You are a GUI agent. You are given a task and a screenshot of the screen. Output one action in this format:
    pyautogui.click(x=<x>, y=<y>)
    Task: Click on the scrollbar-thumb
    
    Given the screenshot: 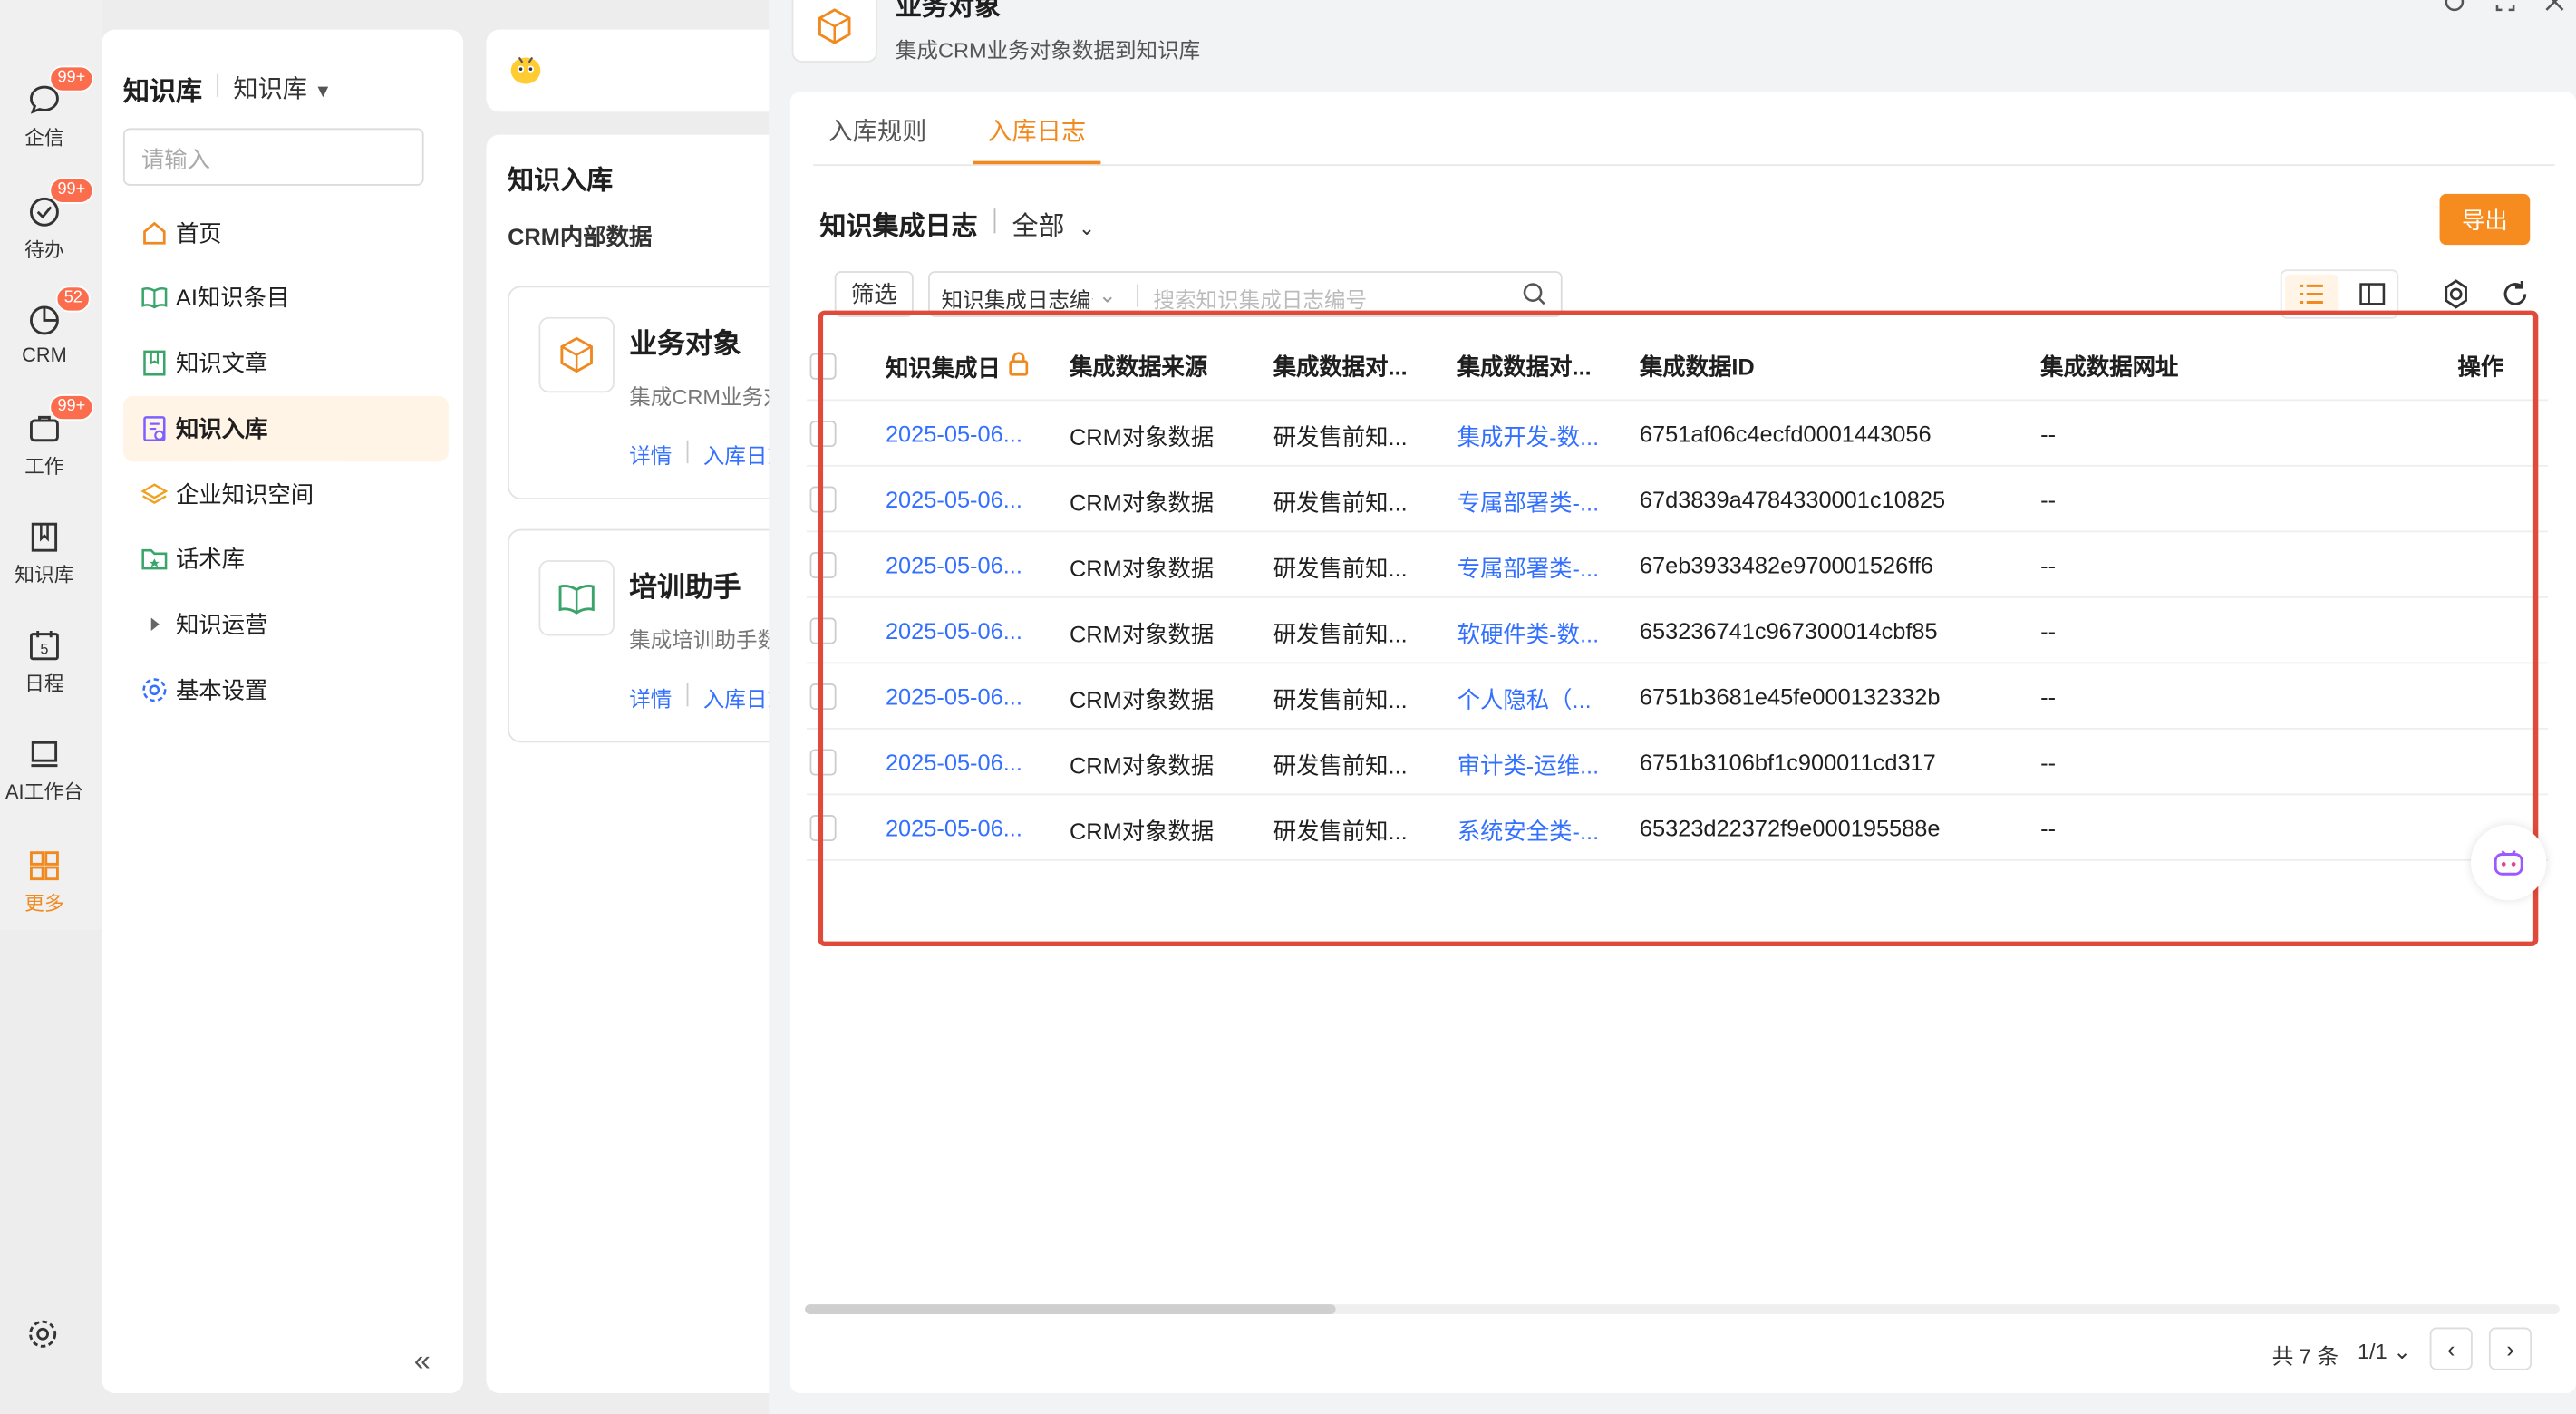 What is the action you would take?
    pyautogui.click(x=1070, y=1309)
    